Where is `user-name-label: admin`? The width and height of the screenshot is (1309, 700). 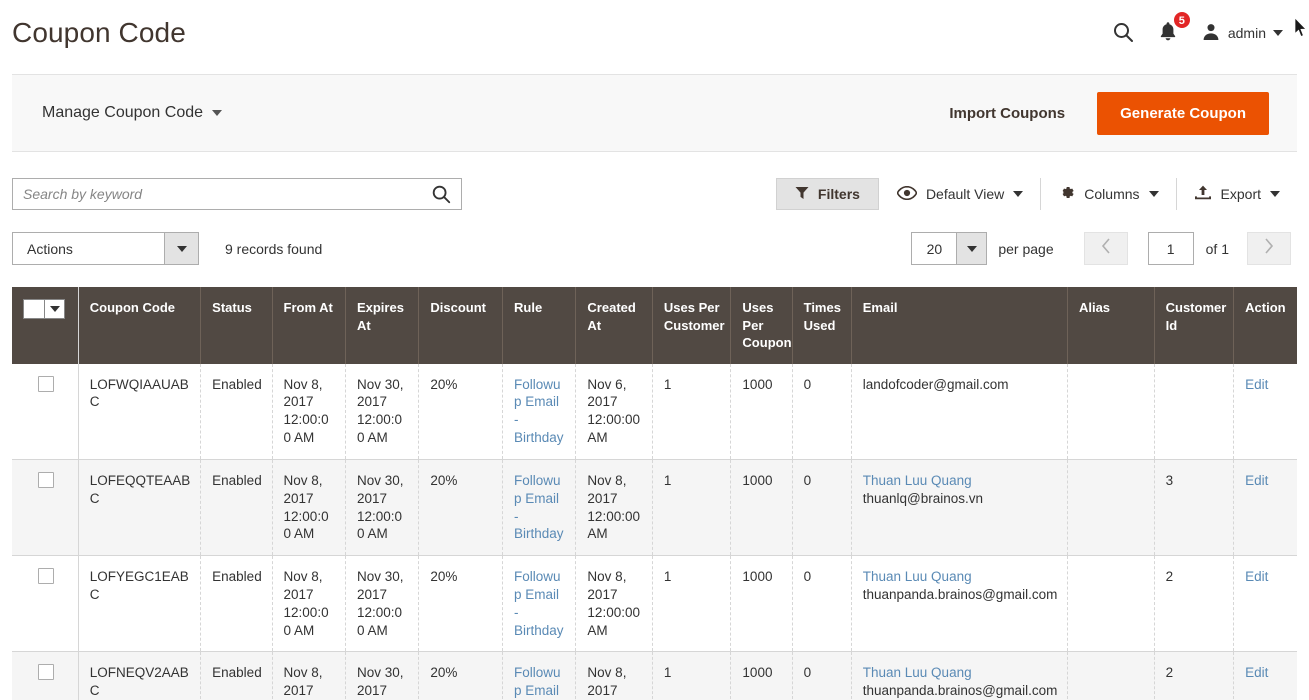 user-name-label: admin is located at coordinates (1246, 33).